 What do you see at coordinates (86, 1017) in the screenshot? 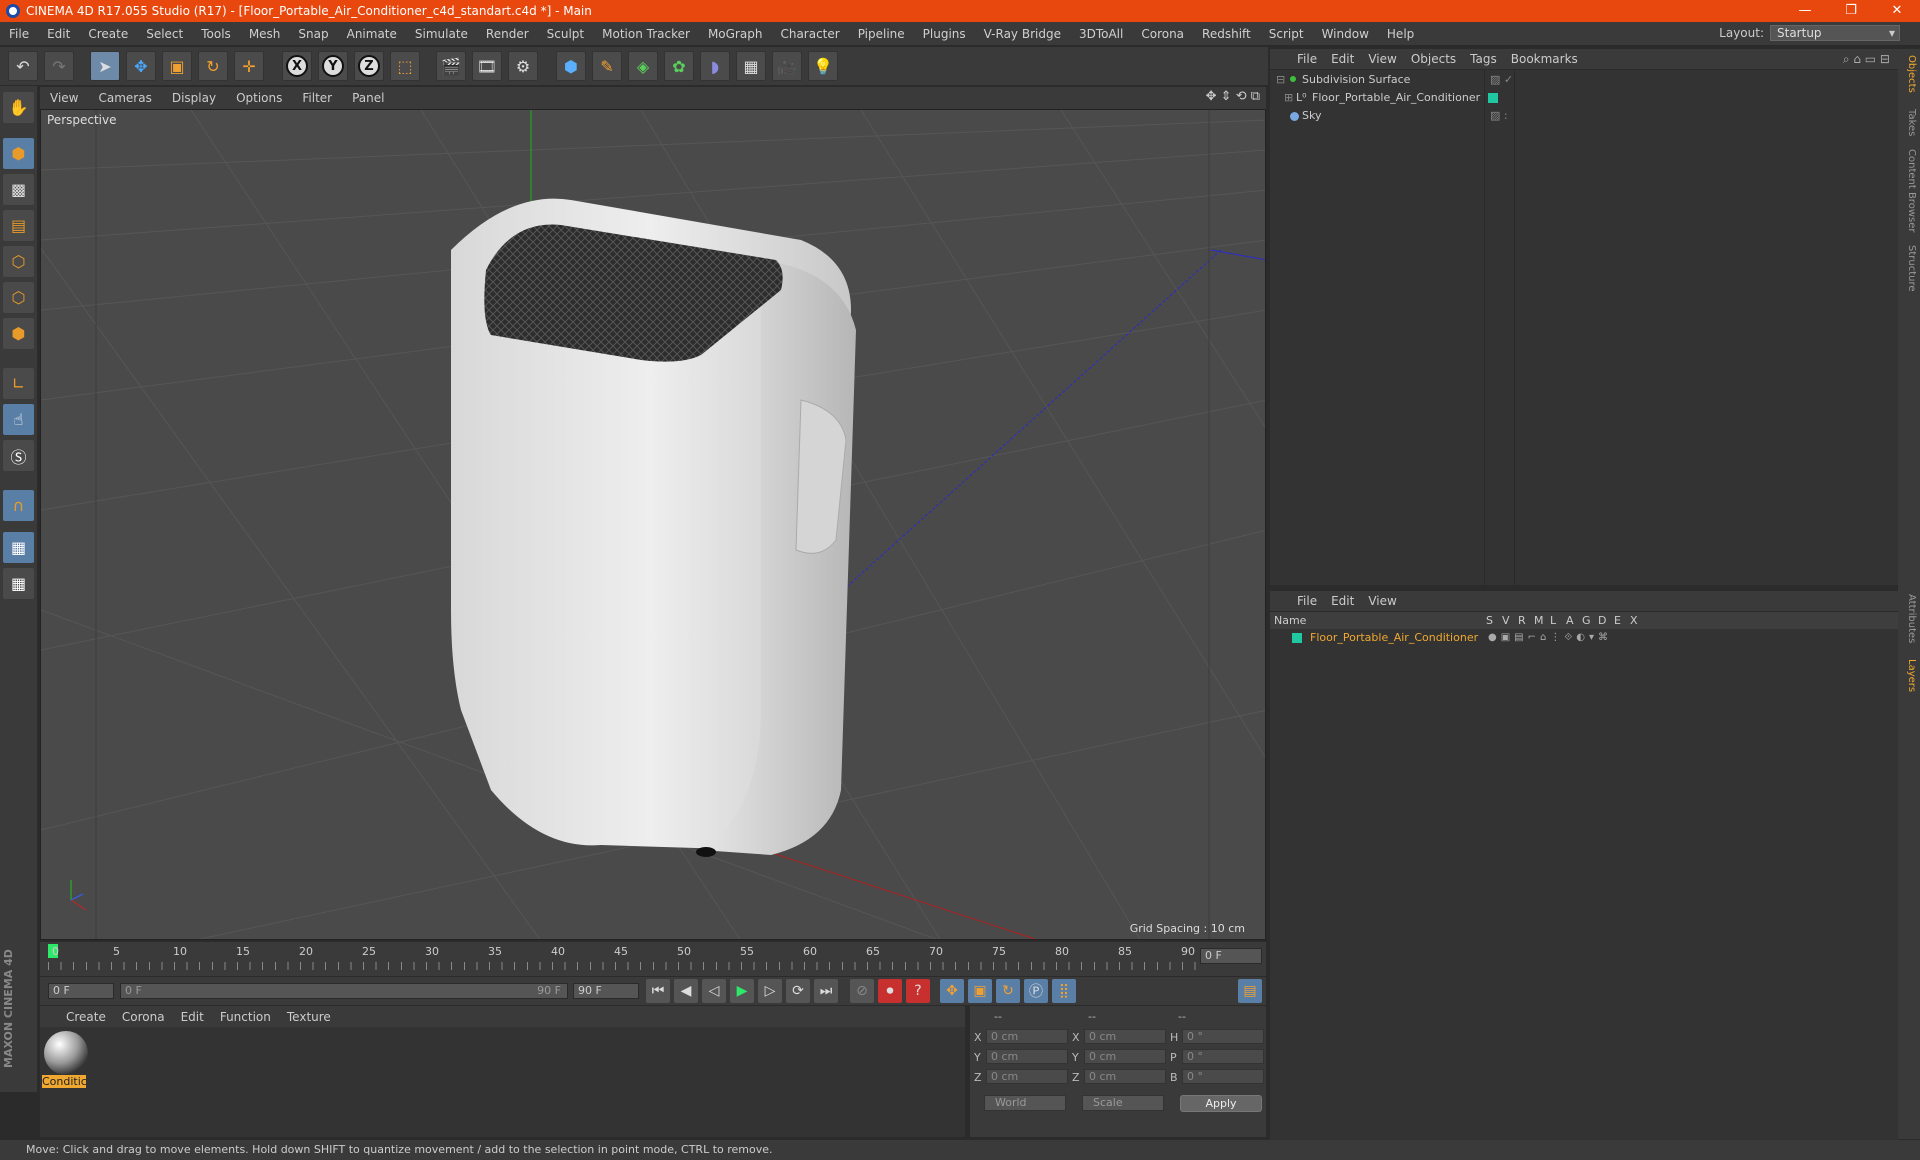
I see `material-menu-create: Create` at bounding box center [86, 1017].